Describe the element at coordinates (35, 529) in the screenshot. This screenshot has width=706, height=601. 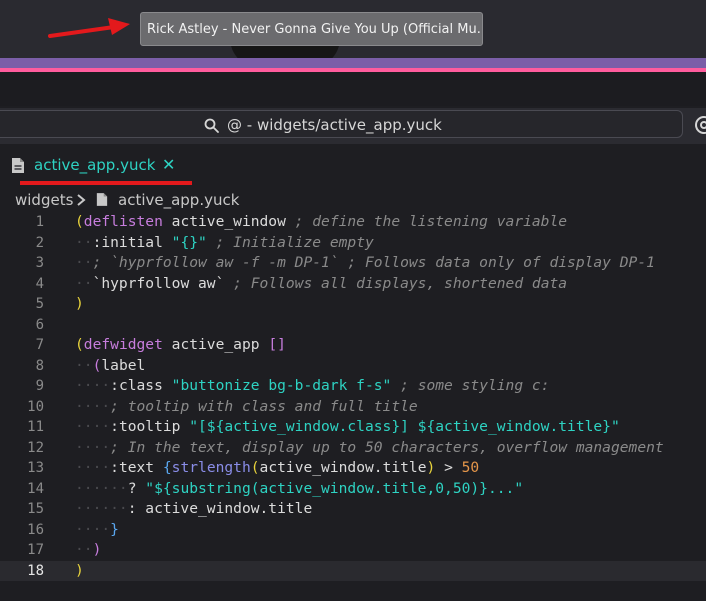
I see `line-number: 16` at that location.